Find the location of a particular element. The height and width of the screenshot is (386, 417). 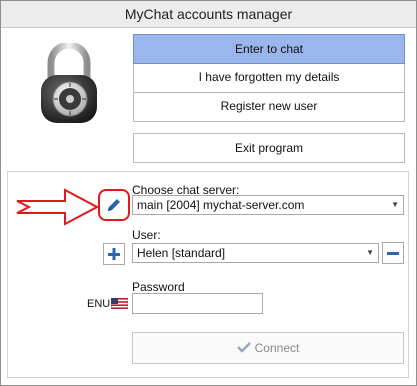

red-arrow-annotation is located at coordinates (57, 207).